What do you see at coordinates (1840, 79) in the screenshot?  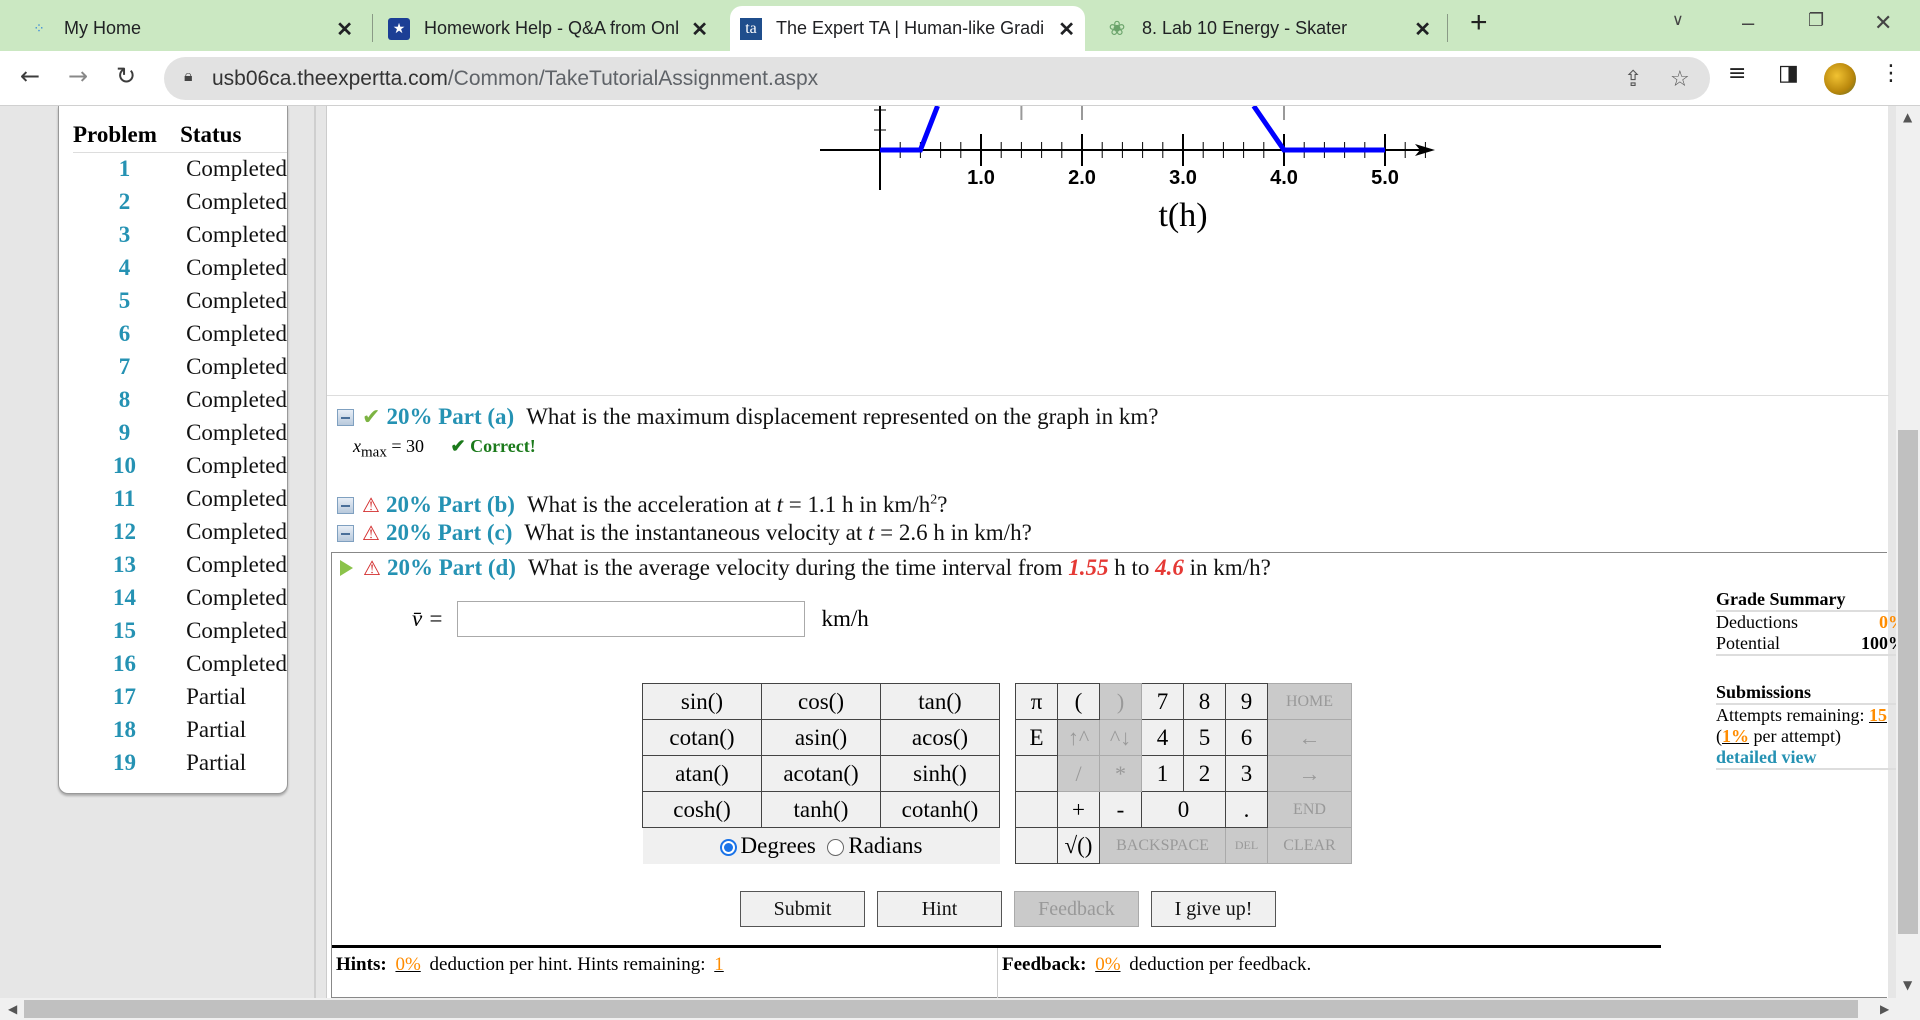 I see `profile-avatar` at bounding box center [1840, 79].